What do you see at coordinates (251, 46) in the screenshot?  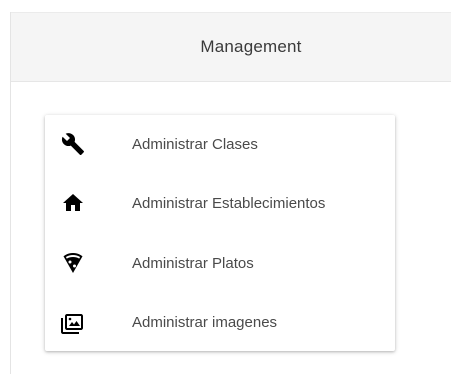 I see `page-title: Management` at bounding box center [251, 46].